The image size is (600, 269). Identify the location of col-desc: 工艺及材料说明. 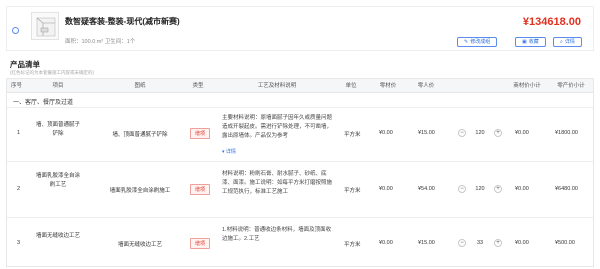
(277, 86).